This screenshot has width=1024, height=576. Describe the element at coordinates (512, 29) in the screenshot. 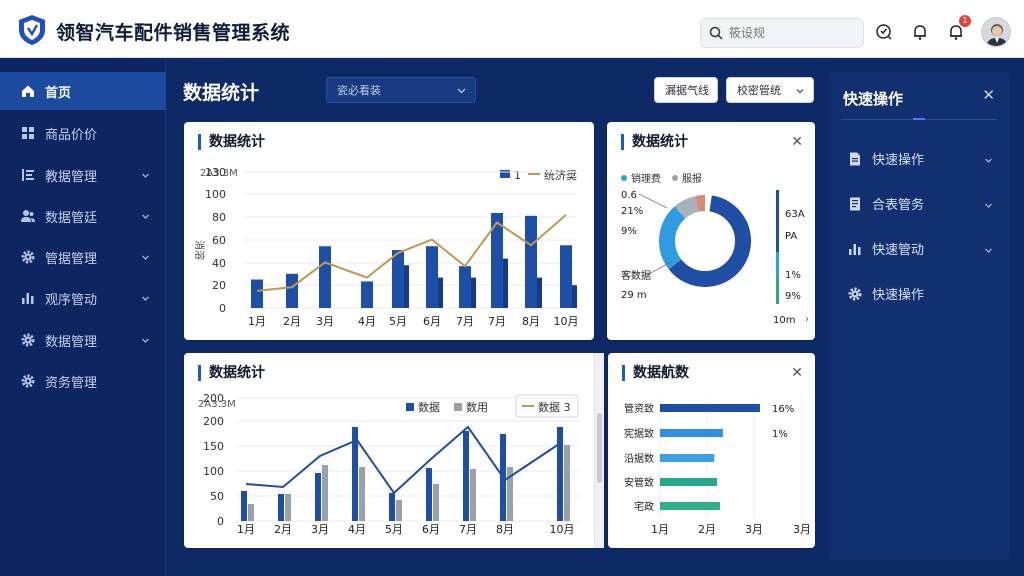

I see `top-header: 领智汽车配件销售管理系统 1` at that location.